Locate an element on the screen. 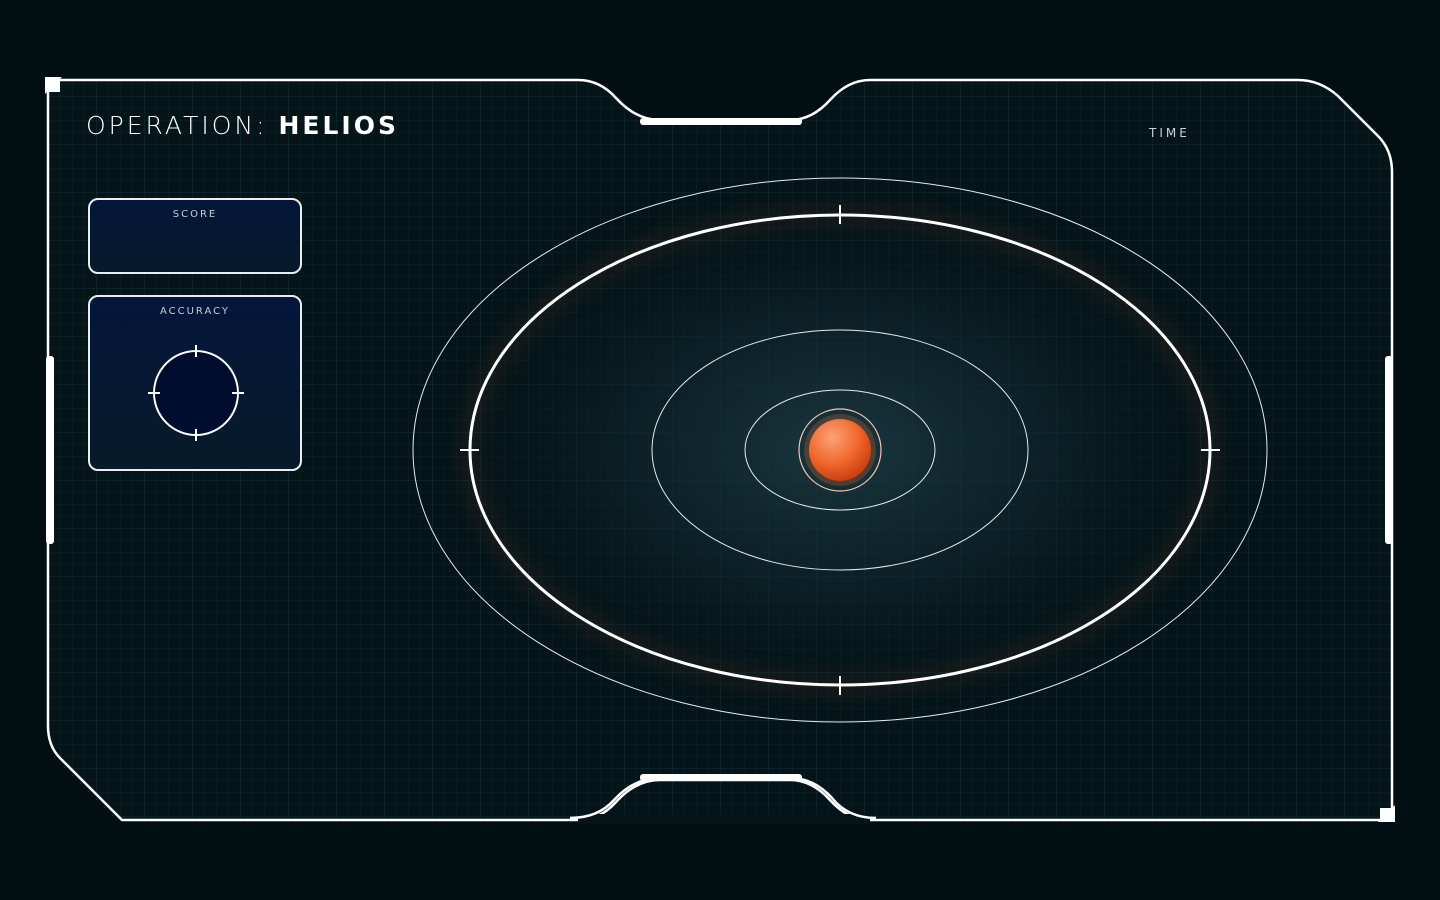  title-prefix: OPERATION: is located at coordinates (182, 125).